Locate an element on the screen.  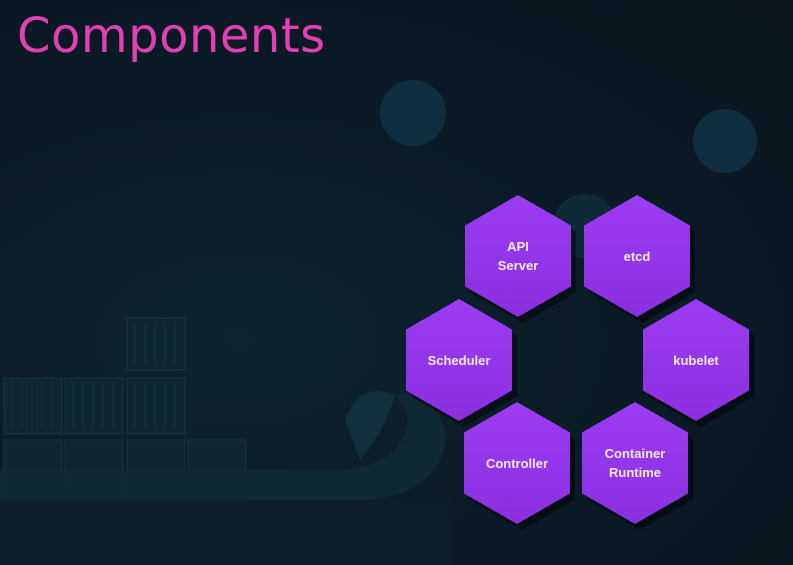
slide-title: Components is located at coordinates (171, 36).